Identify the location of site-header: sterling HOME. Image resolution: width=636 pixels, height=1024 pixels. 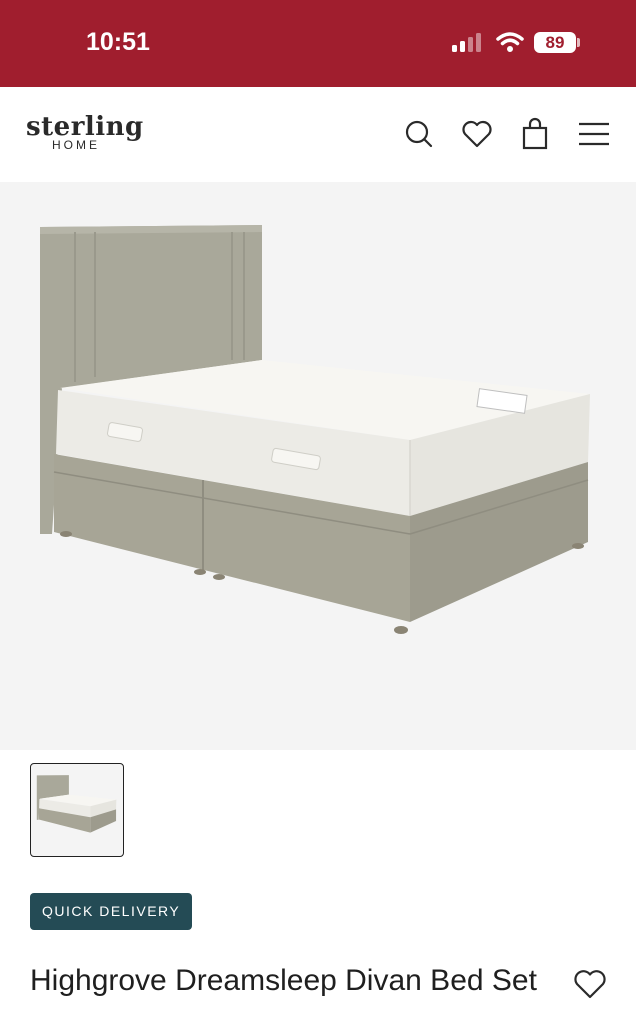
(318, 134).